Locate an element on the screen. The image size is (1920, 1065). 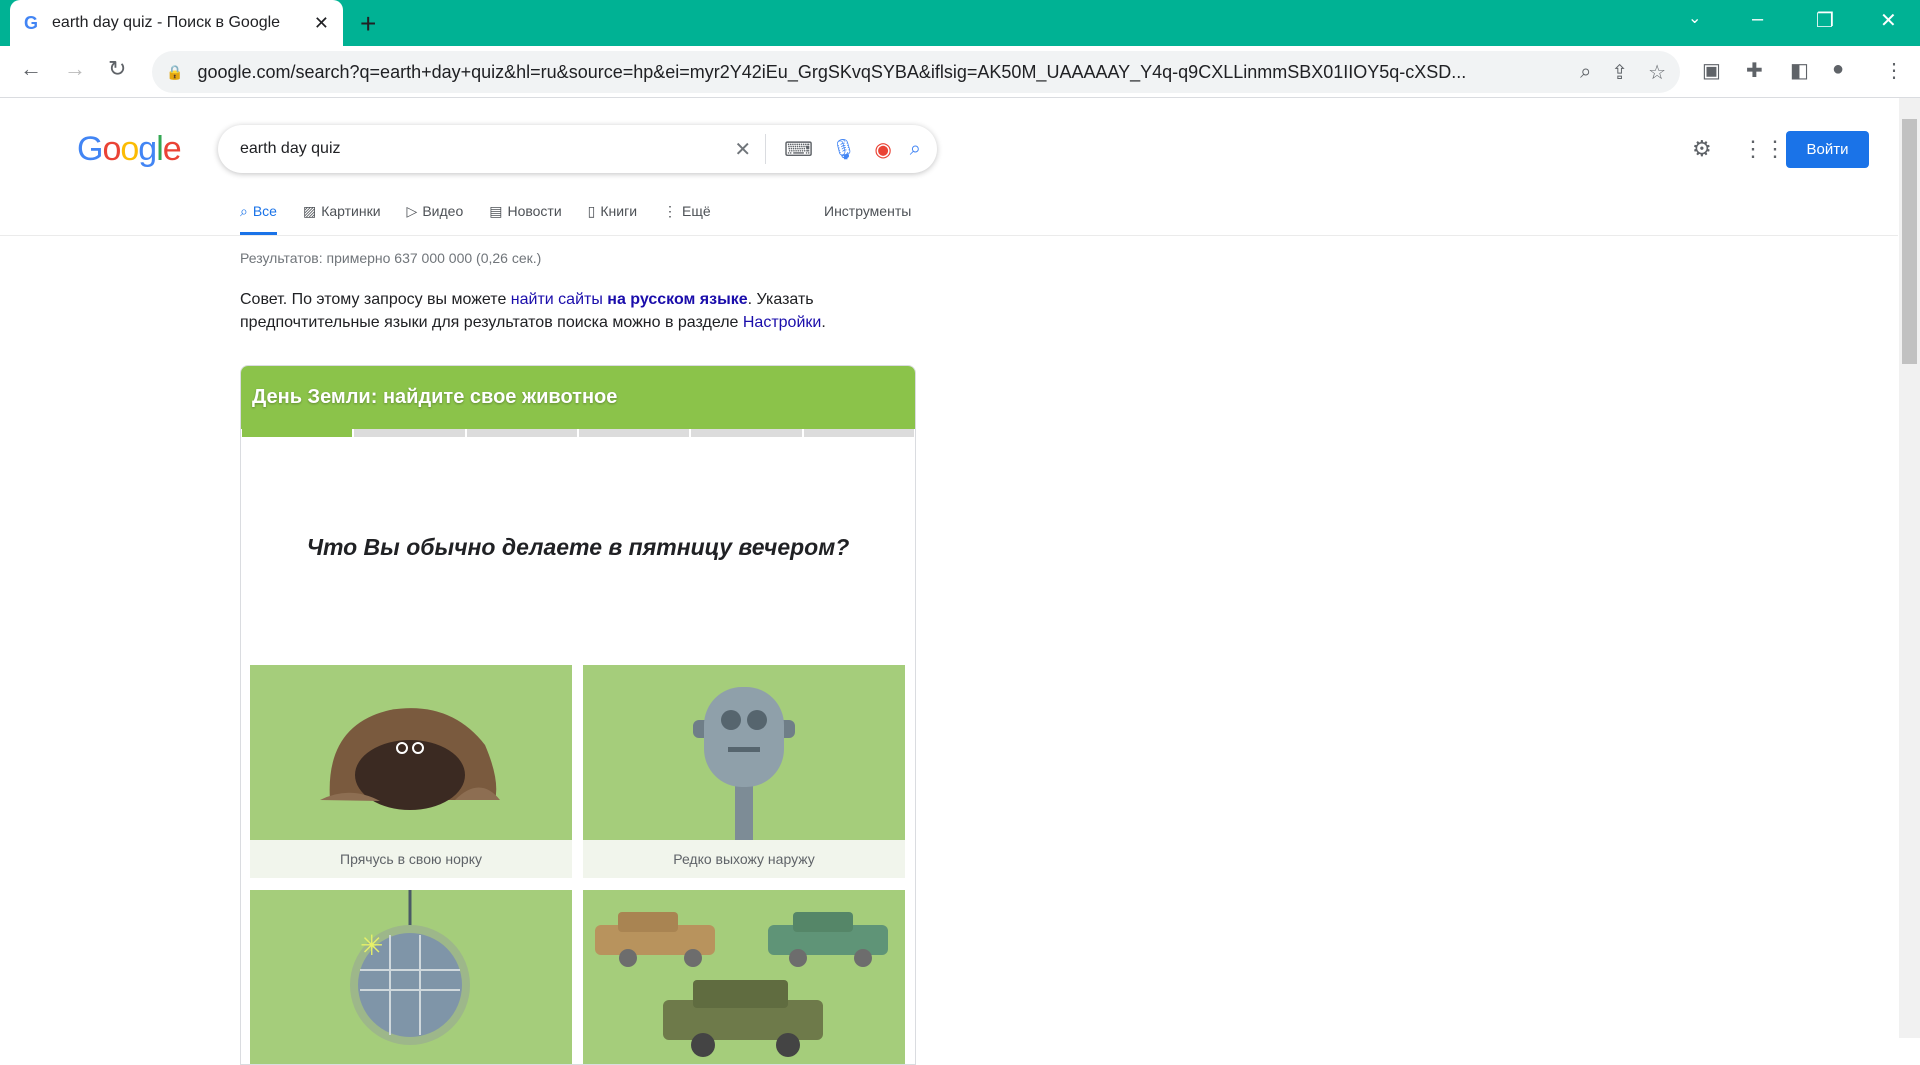
clear-icon: ✕ is located at coordinates (742, 149).